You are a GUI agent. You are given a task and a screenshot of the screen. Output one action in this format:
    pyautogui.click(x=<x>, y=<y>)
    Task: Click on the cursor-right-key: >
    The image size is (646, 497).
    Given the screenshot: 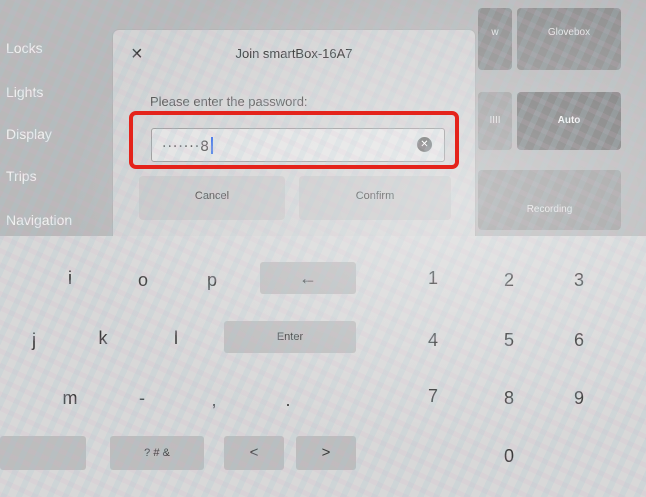 What is the action you would take?
    pyautogui.click(x=326, y=453)
    